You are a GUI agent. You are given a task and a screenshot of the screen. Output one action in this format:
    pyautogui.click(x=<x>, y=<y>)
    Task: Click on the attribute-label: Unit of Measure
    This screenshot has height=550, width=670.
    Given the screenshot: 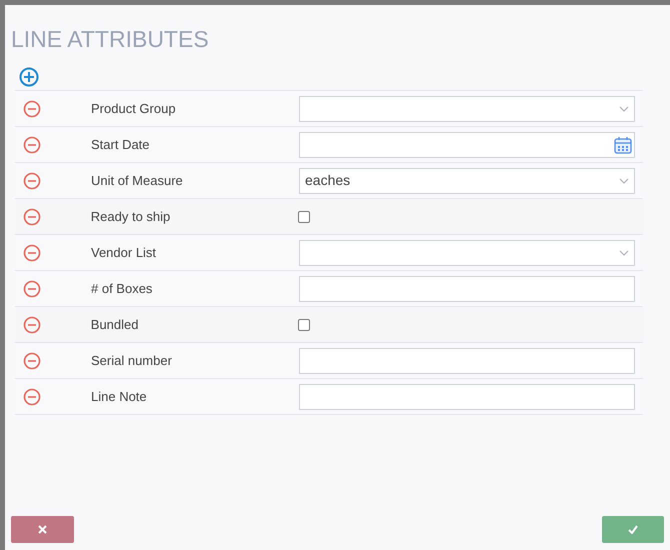 What is the action you would take?
    pyautogui.click(x=137, y=180)
    